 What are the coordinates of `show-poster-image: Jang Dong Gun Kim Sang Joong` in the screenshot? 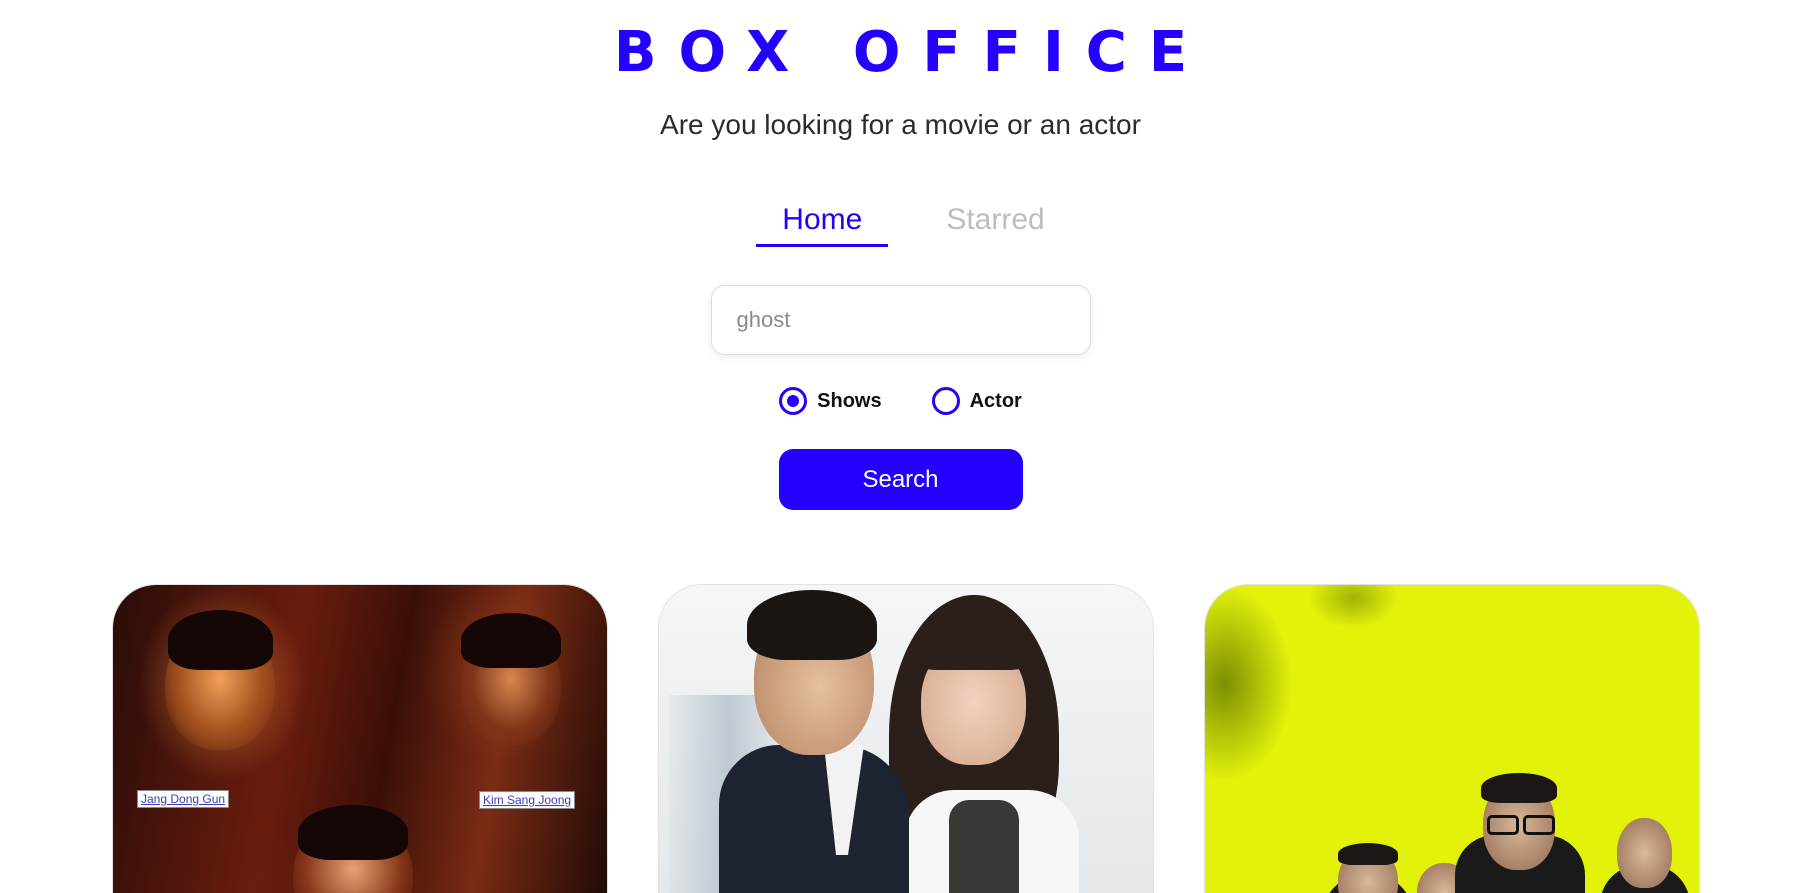 It's located at (360, 739).